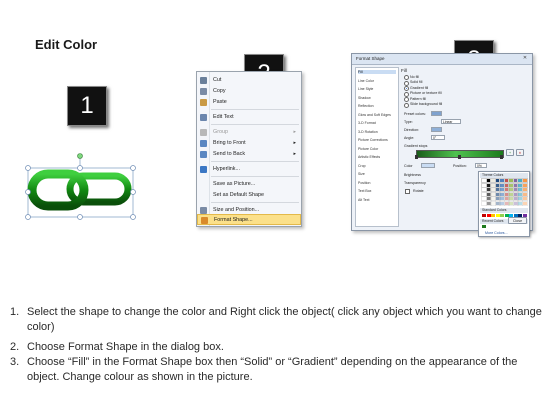 The width and height of the screenshot is (560, 420). I want to click on category-glow-and-soft-edges: Glow and Soft Edges, so click(377, 115).